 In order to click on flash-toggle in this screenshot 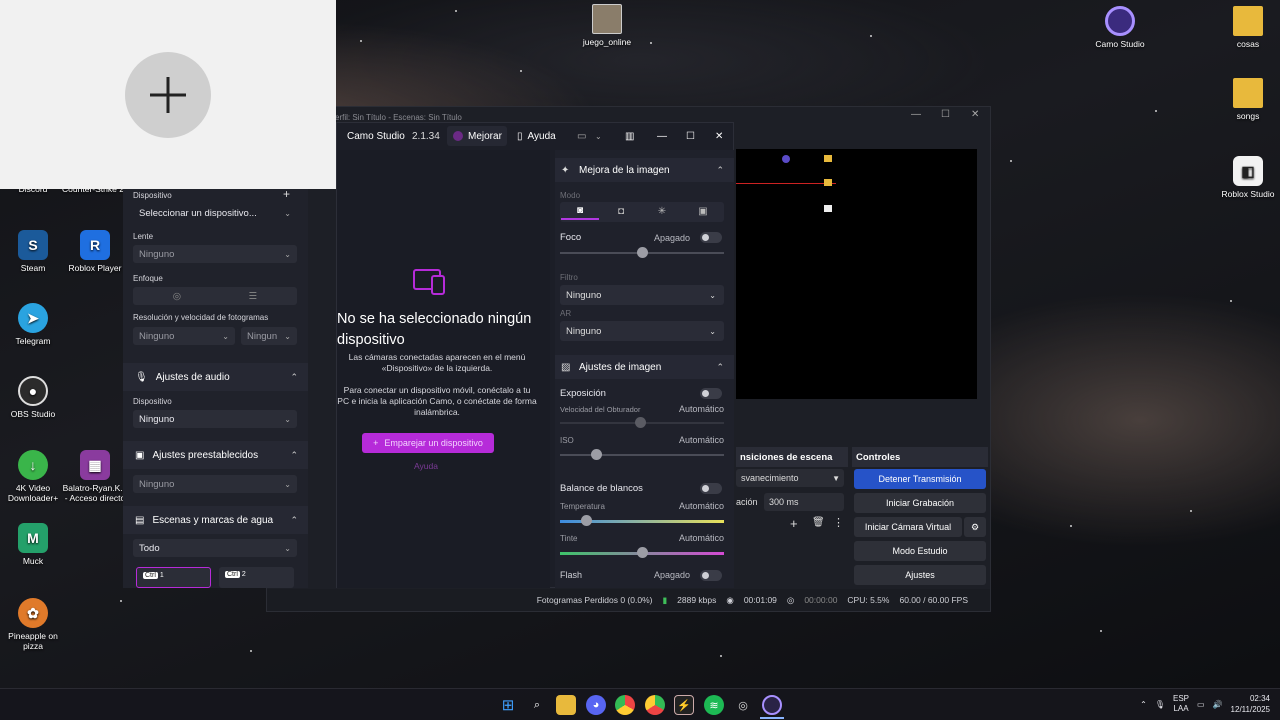, I will do `click(711, 575)`.